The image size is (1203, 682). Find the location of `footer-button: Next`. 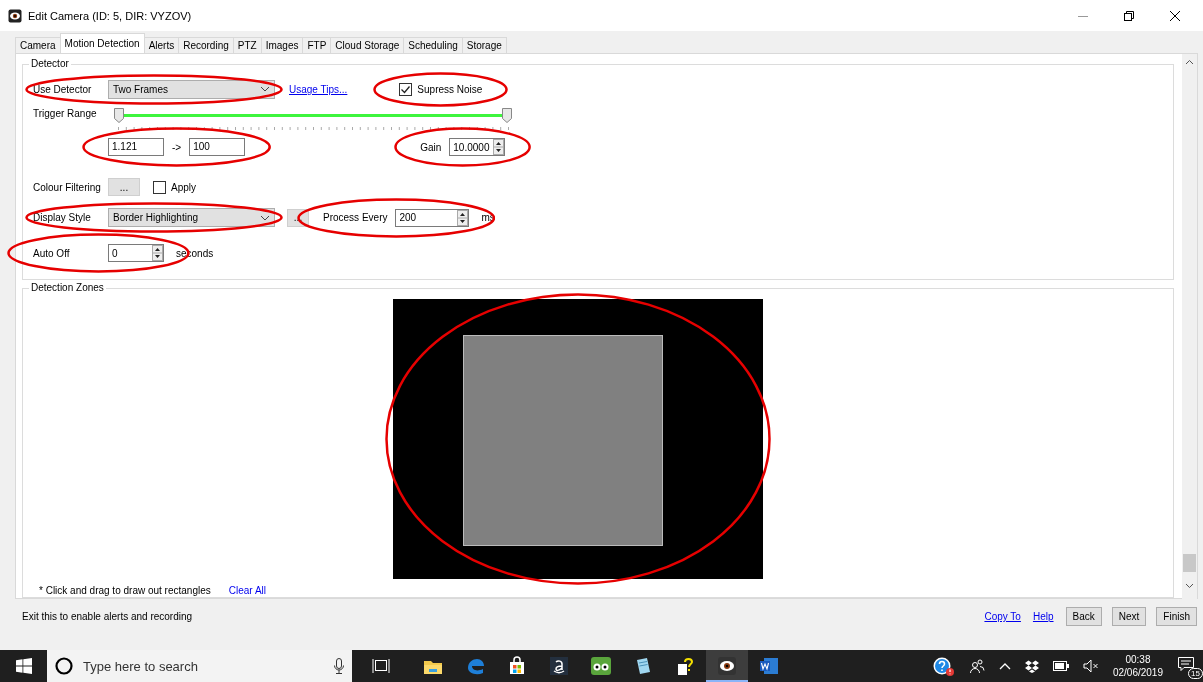

footer-button: Next is located at coordinates (1129, 617).